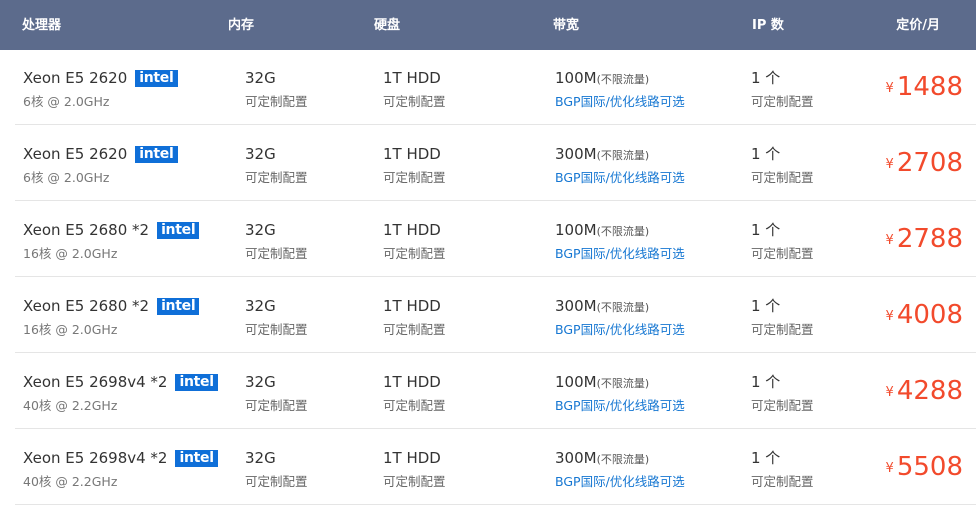  I want to click on price-value: 4008, so click(929, 315).